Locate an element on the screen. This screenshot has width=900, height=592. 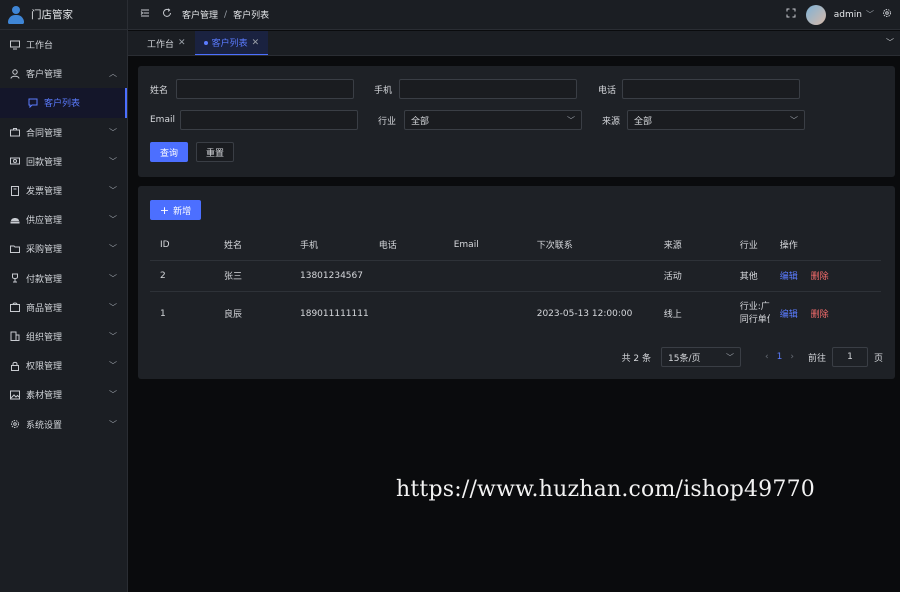
sidebar-item-payment-back: 回款管理 ﹀ is located at coordinates (63, 161).